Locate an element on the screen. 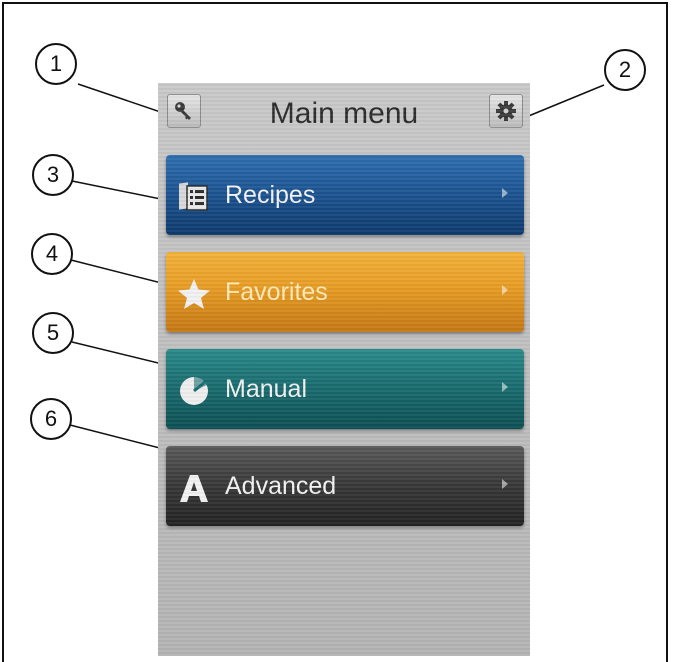 The image size is (676, 662). page-title: Main menu is located at coordinates (344, 113).